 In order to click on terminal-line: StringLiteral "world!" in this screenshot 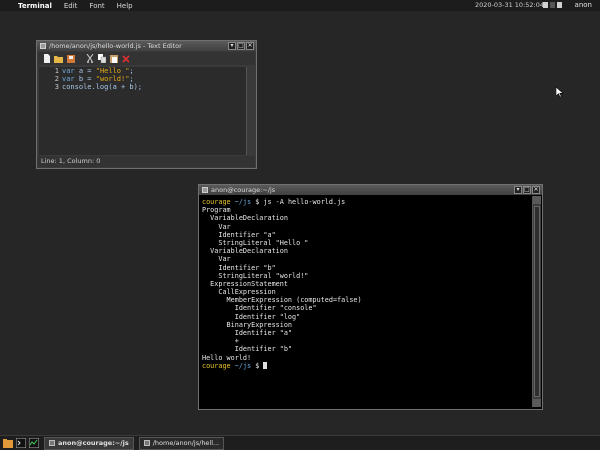, I will do `click(255, 275)`.